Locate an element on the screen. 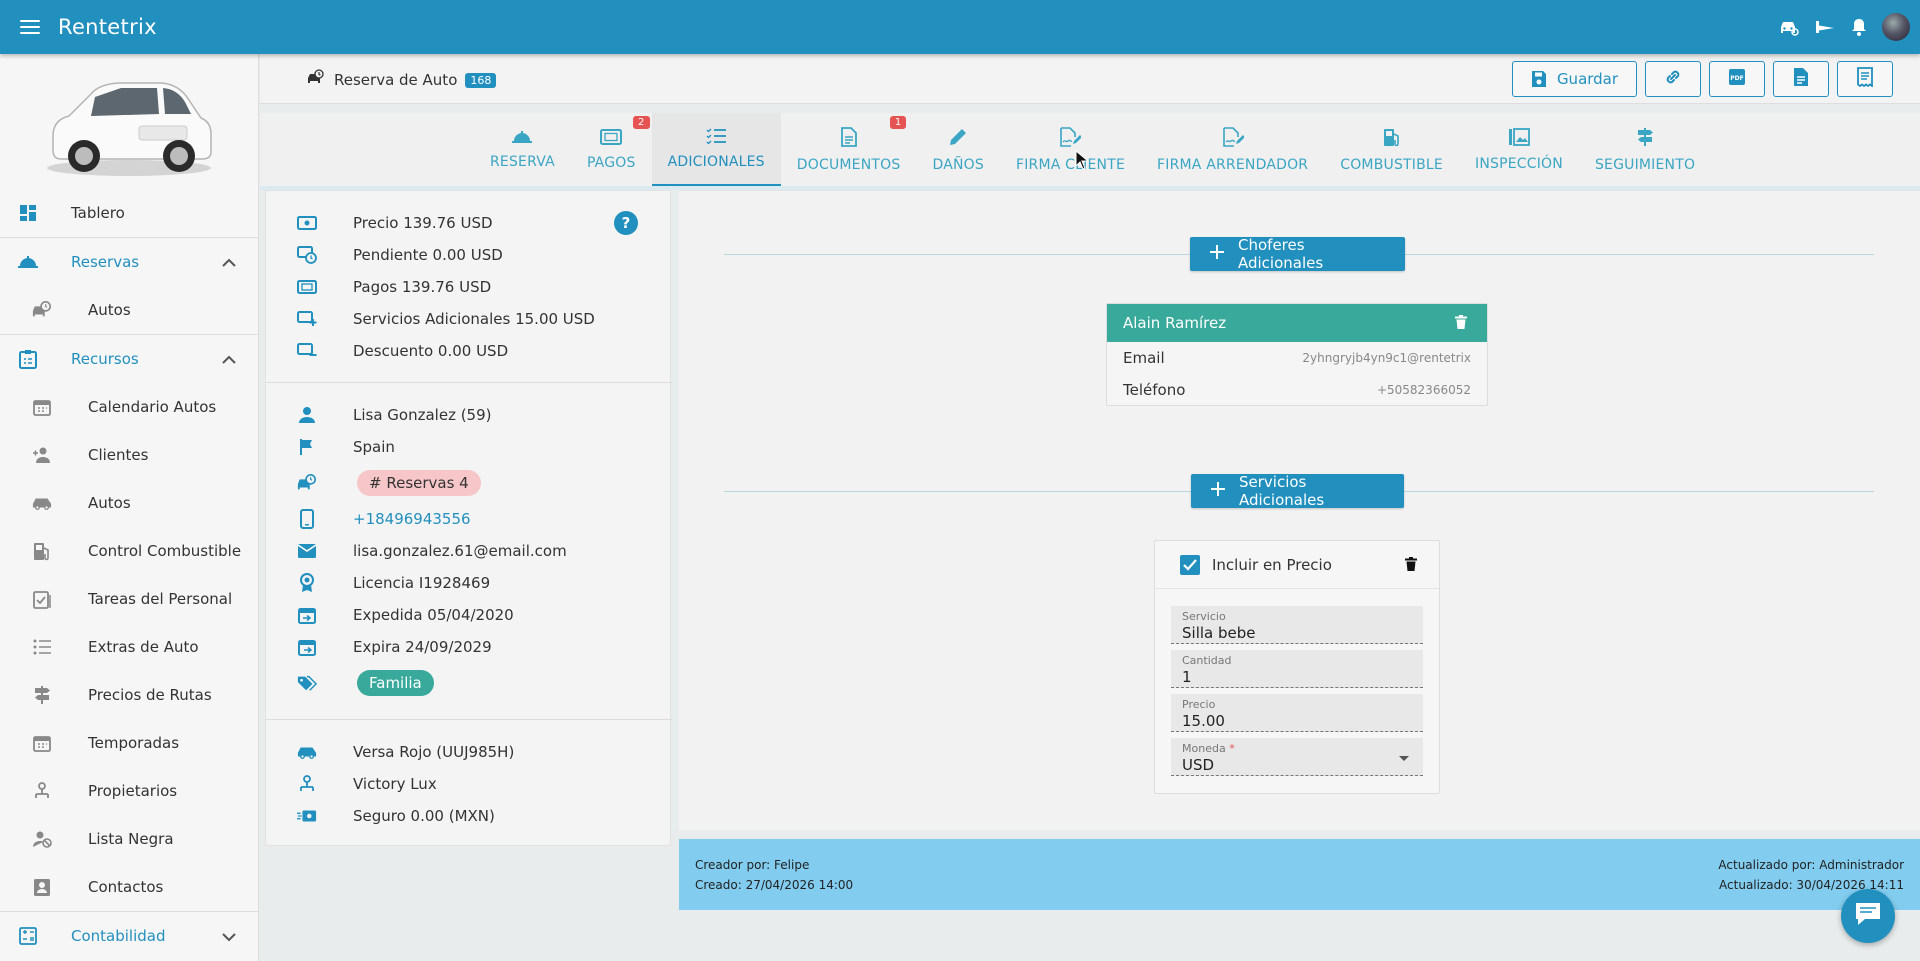 Image resolution: width=1920 pixels, height=961 pixels. currency-select: Moneda * USD is located at coordinates (1297, 757).